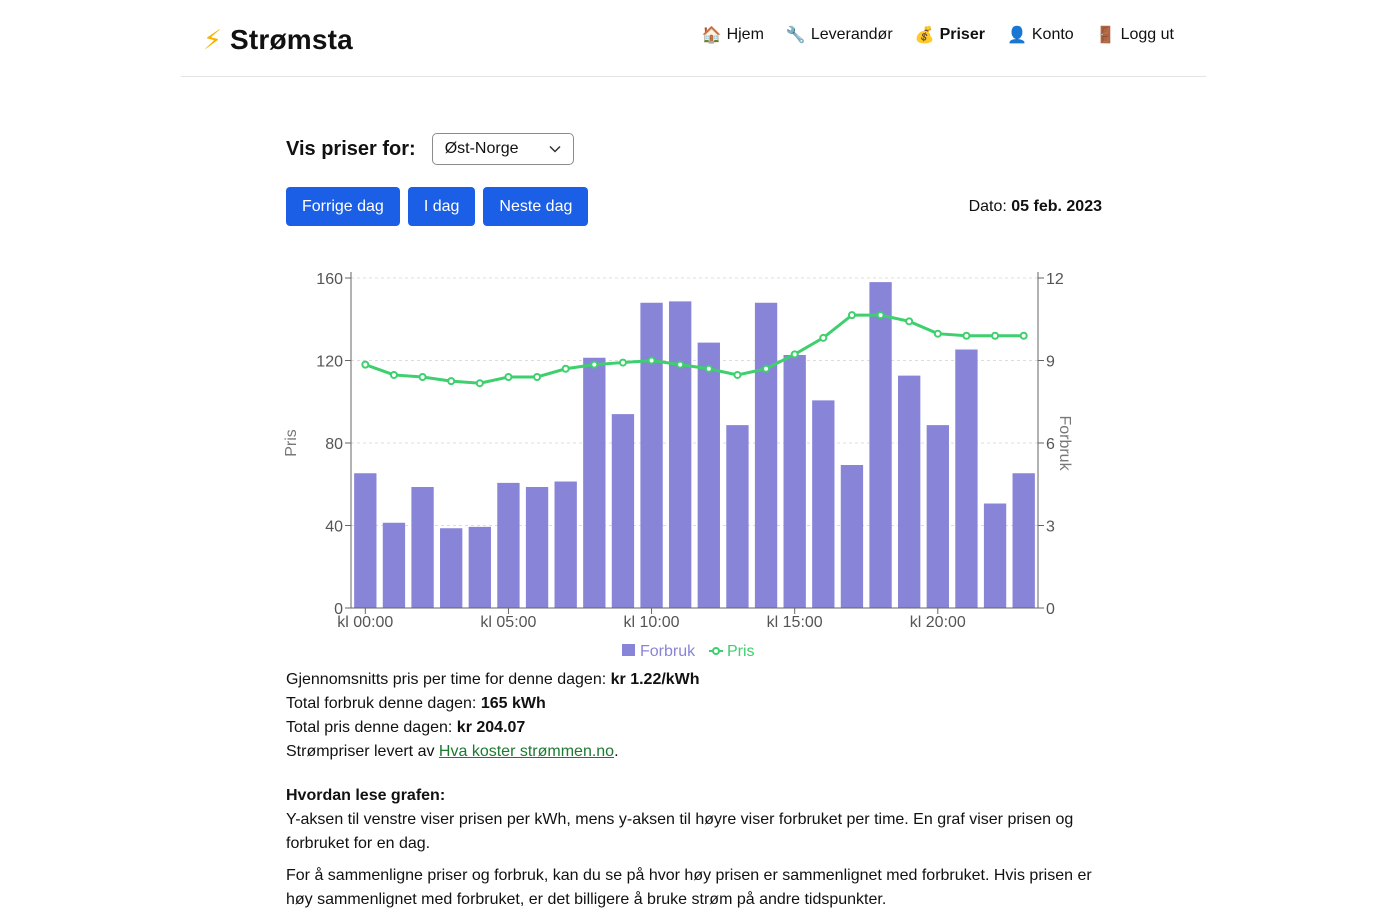 The height and width of the screenshot is (920, 1388). Describe the element at coordinates (741, 651) in the screenshot. I see `legend-label-pris: Pris` at that location.